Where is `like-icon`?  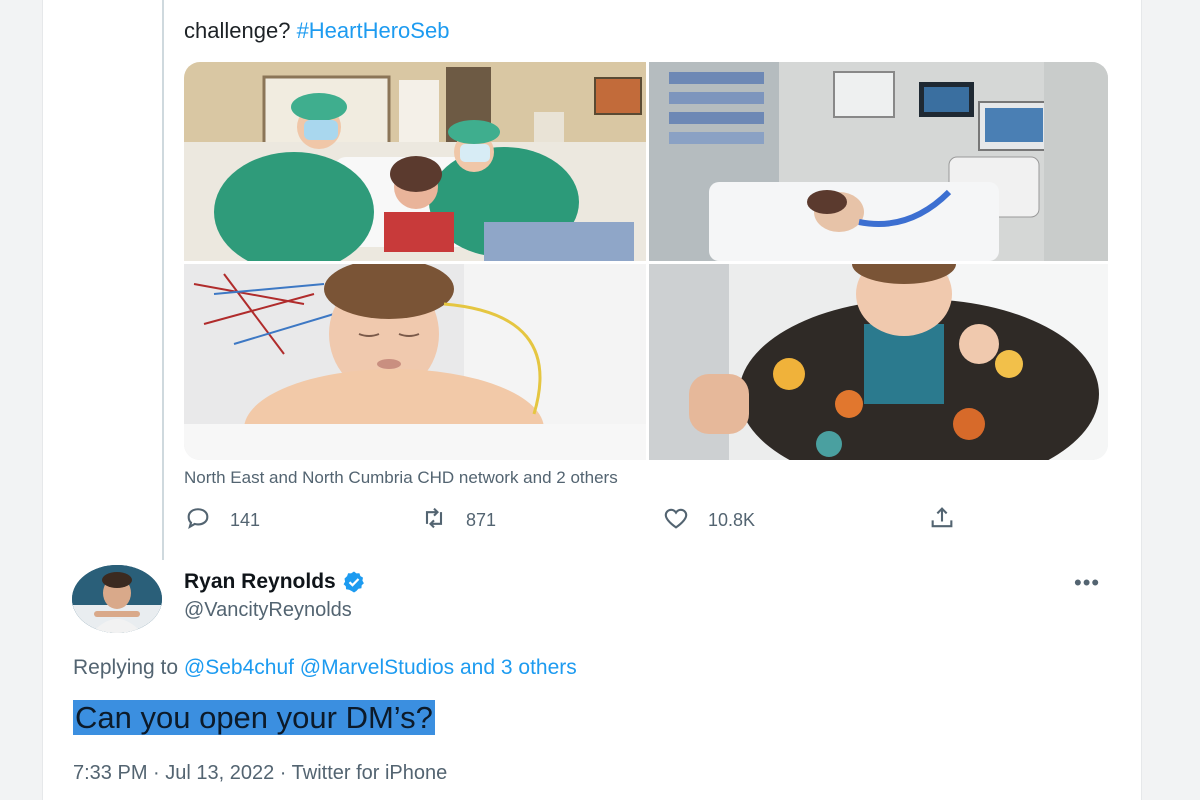
like-icon is located at coordinates (676, 520).